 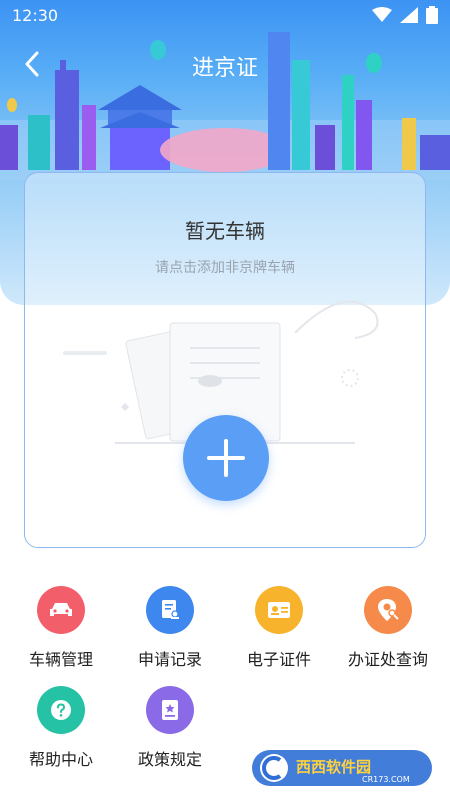 What do you see at coordinates (225, 231) in the screenshot?
I see `empty-state-title: 暂无车辆` at bounding box center [225, 231].